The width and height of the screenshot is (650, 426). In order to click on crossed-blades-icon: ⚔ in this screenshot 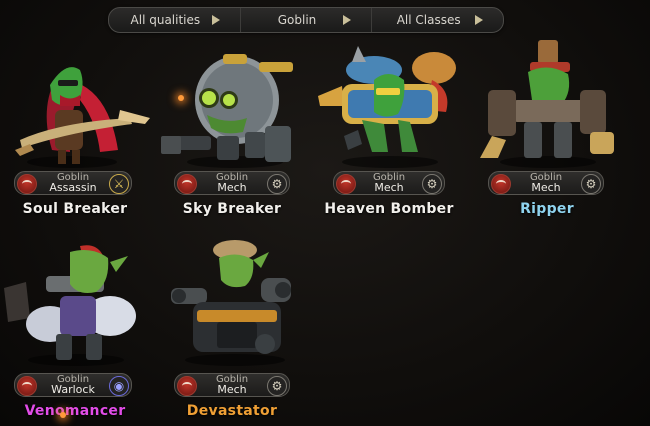, I will do `click(119, 184)`.